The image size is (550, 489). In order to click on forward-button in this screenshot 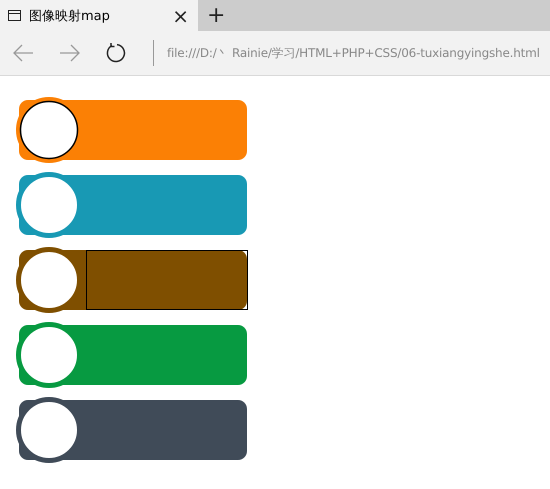, I will do `click(70, 53)`.